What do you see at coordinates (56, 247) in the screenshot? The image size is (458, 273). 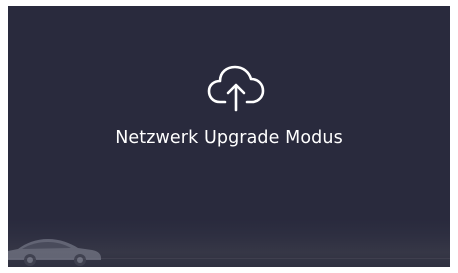 I see `car-icon` at bounding box center [56, 247].